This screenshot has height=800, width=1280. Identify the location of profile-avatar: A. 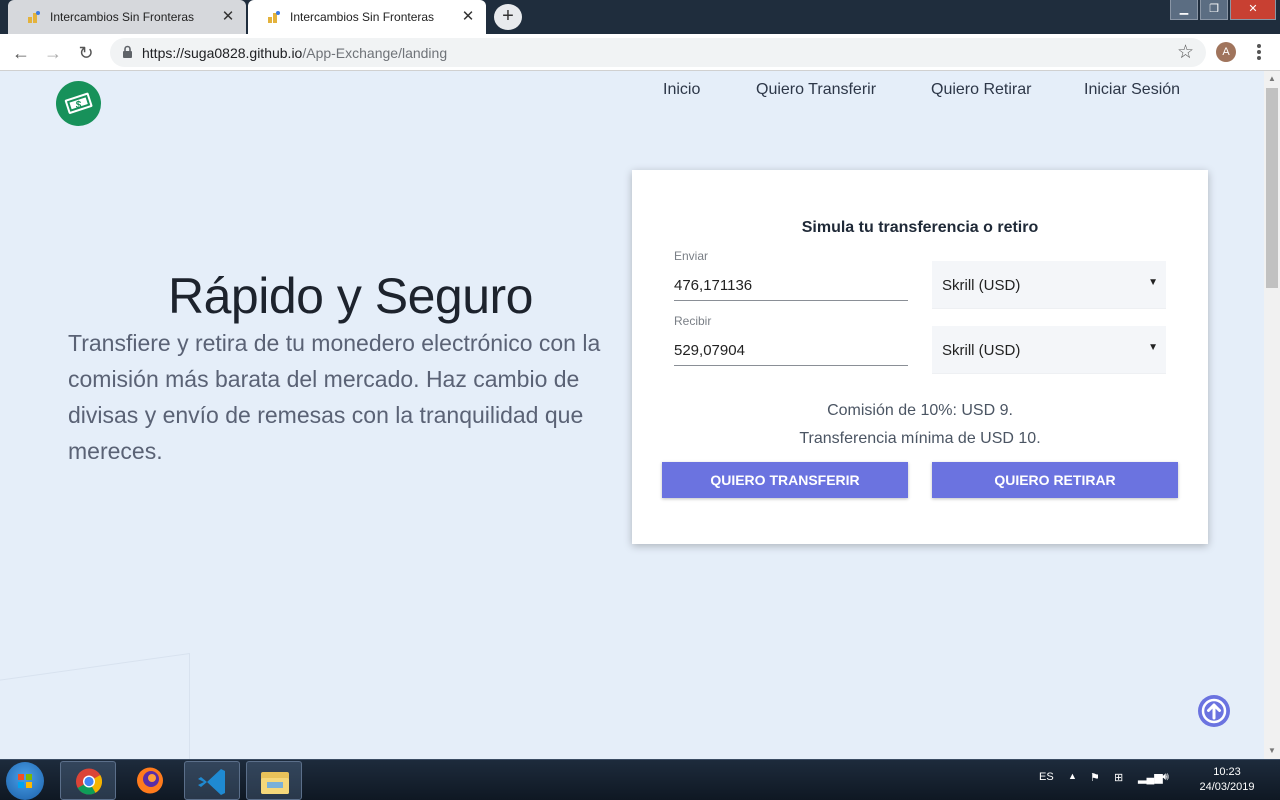
(1226, 52).